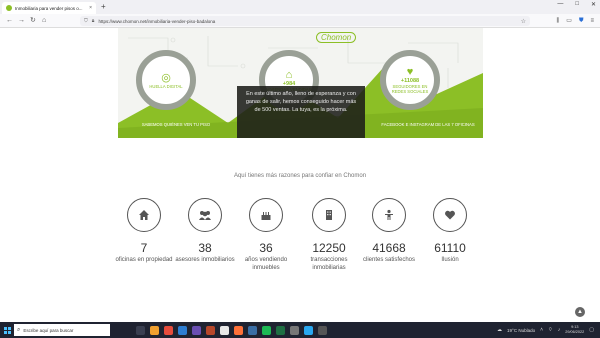  What do you see at coordinates (560, 4) in the screenshot?
I see `minimize-button: —` at bounding box center [560, 4].